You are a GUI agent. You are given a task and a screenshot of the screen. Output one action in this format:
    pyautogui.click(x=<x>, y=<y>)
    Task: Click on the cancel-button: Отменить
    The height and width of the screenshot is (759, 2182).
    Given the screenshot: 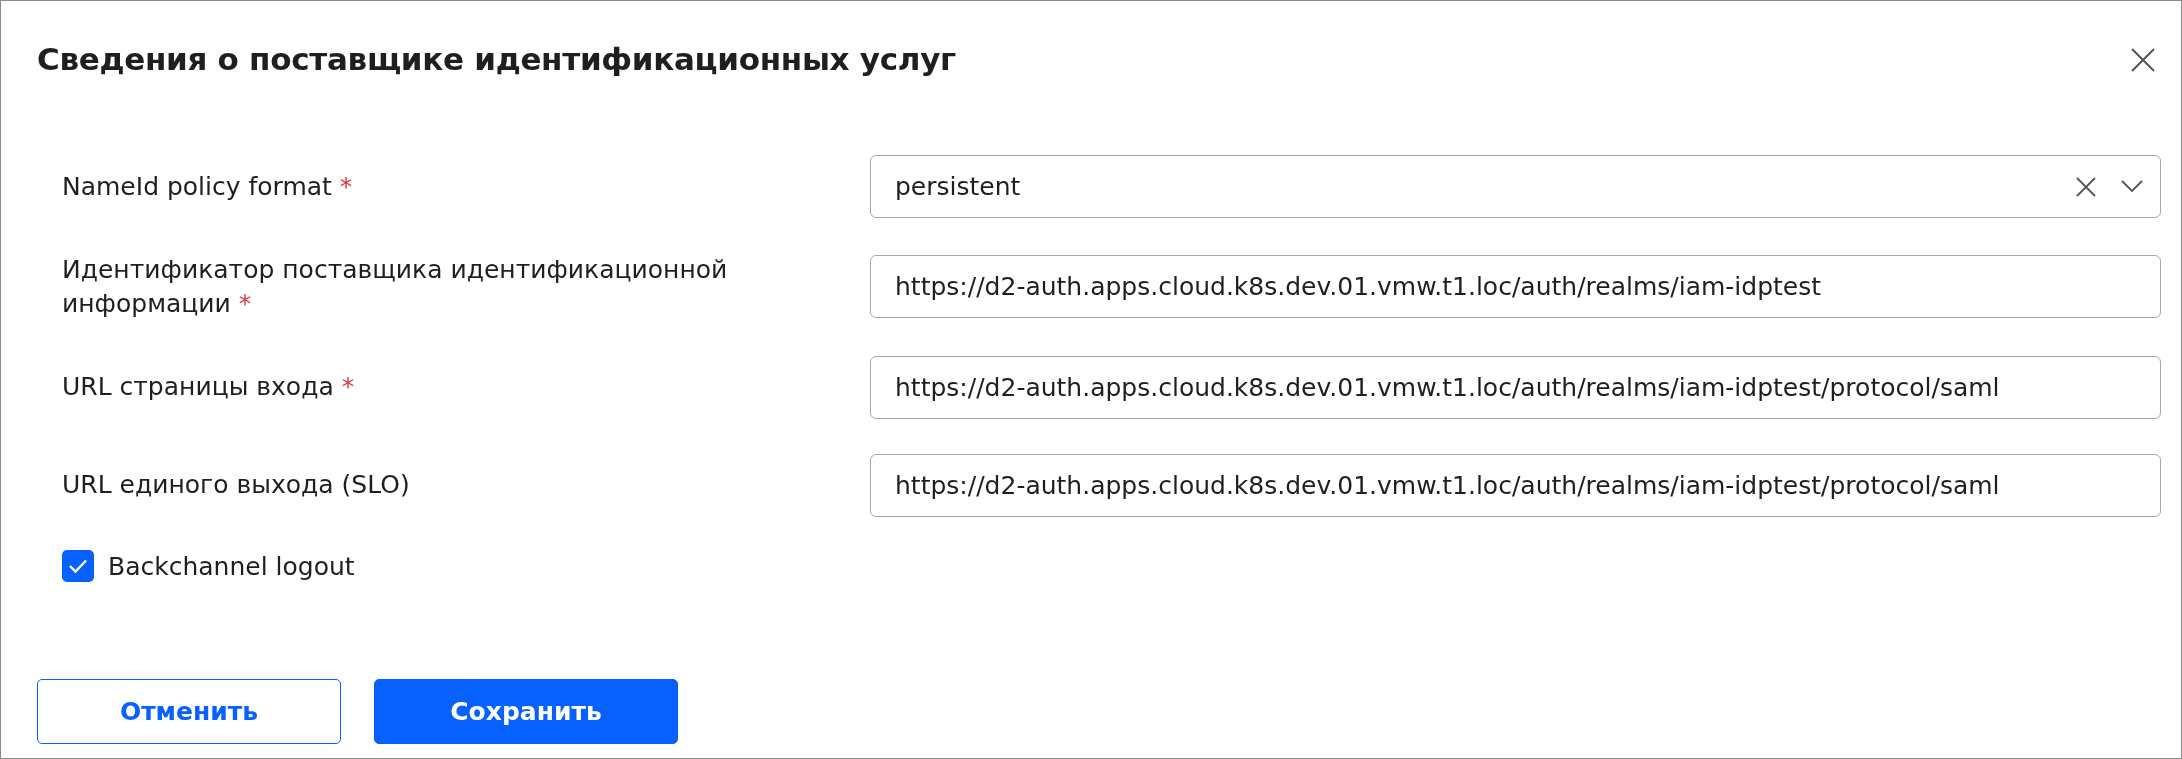 What is the action you would take?
    pyautogui.click(x=189, y=711)
    